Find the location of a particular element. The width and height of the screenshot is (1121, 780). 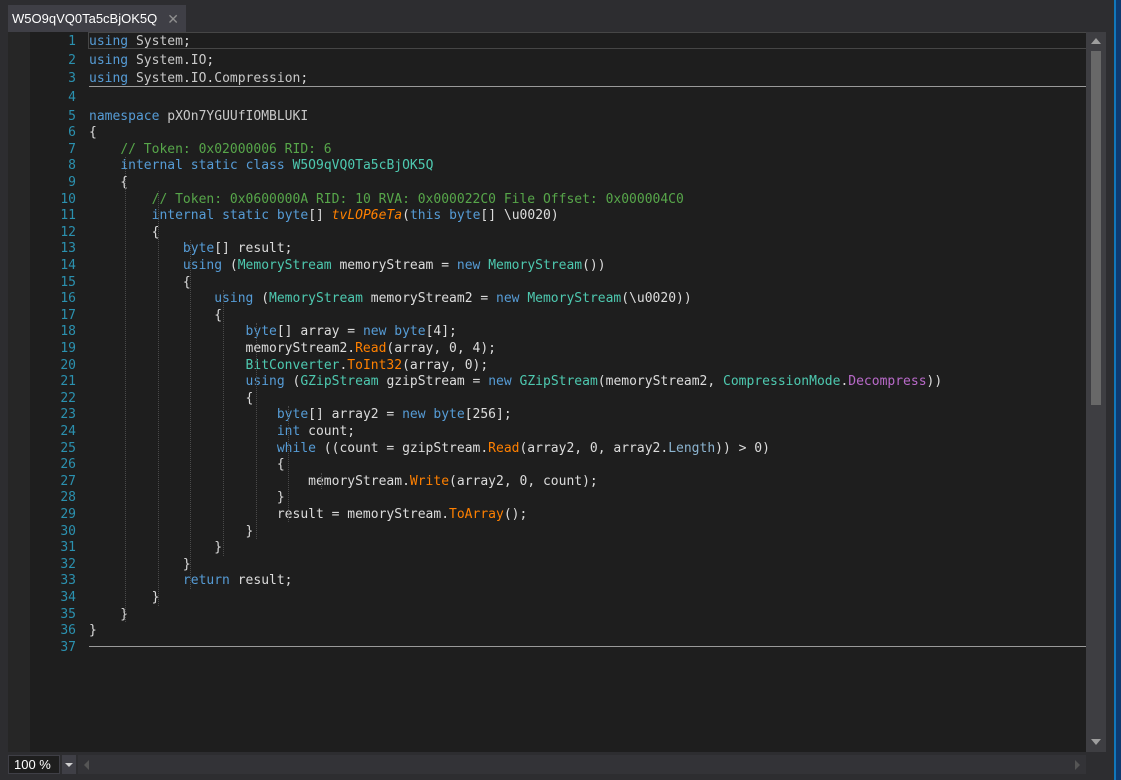

code-token: class is located at coordinates (265, 166).